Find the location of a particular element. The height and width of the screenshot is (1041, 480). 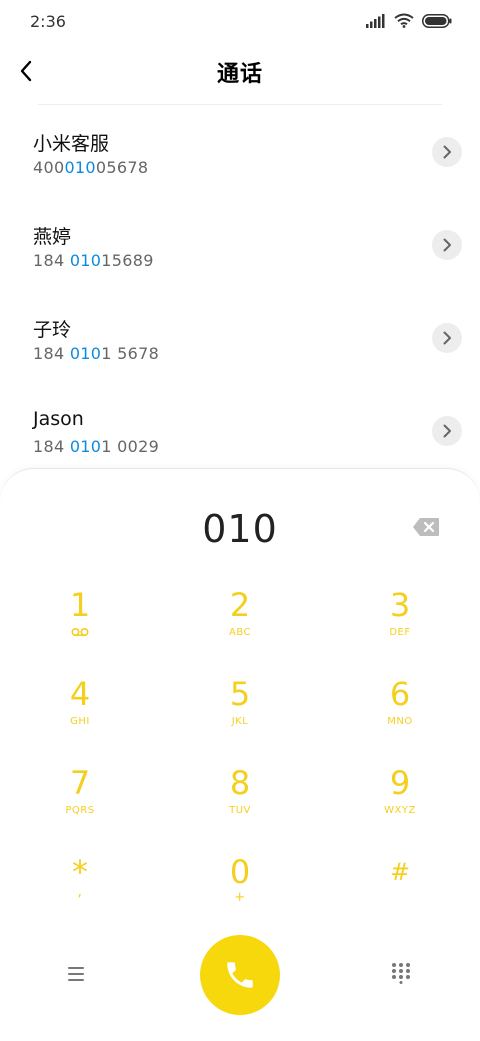

battery-icon is located at coordinates (437, 20).